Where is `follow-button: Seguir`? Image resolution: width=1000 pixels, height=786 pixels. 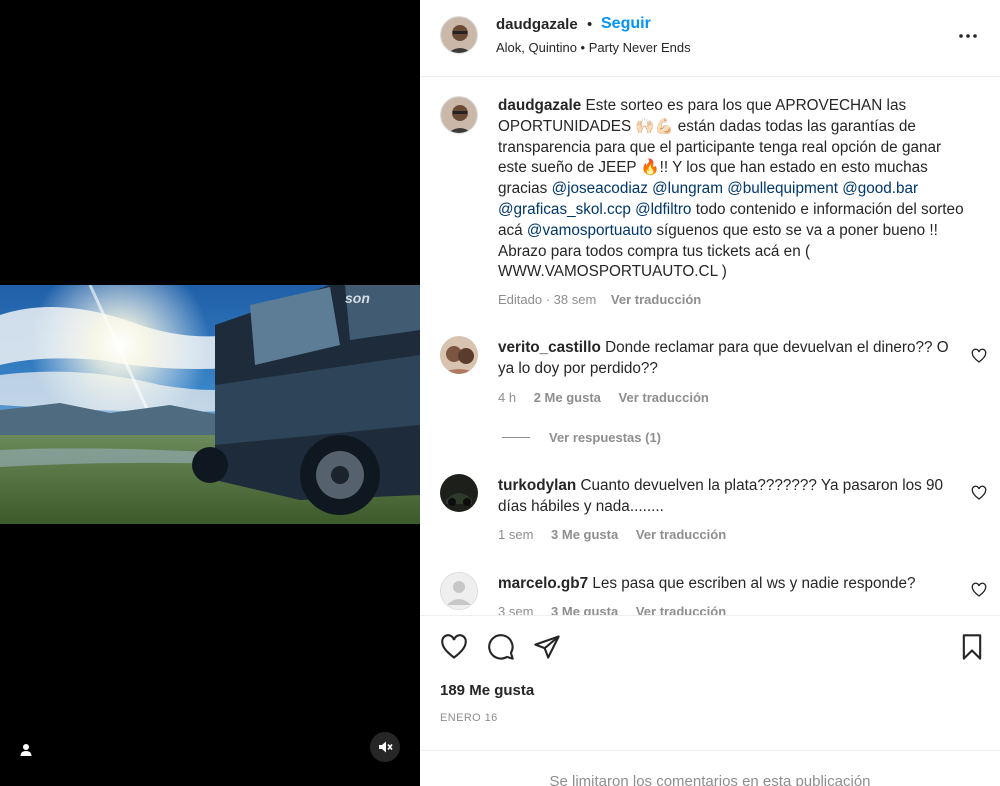 follow-button: Seguir is located at coordinates (626, 24).